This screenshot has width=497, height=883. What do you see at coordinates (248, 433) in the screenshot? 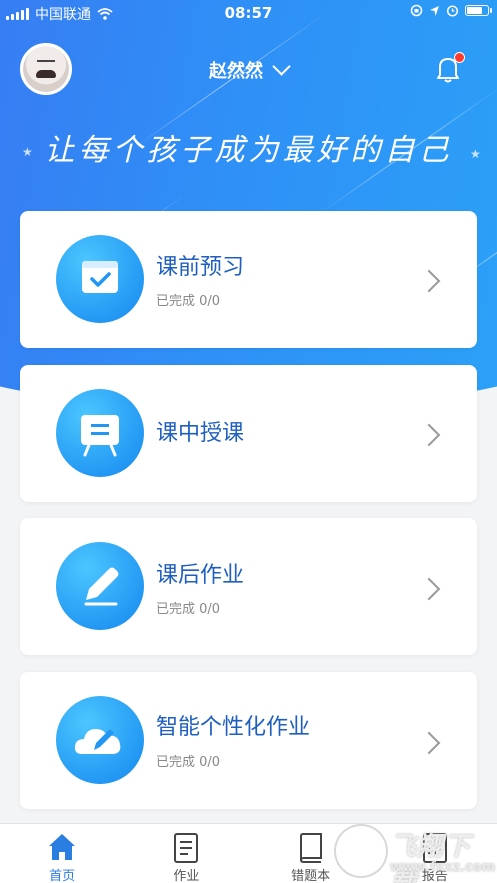
I see `card-in-class: 课中授课` at bounding box center [248, 433].